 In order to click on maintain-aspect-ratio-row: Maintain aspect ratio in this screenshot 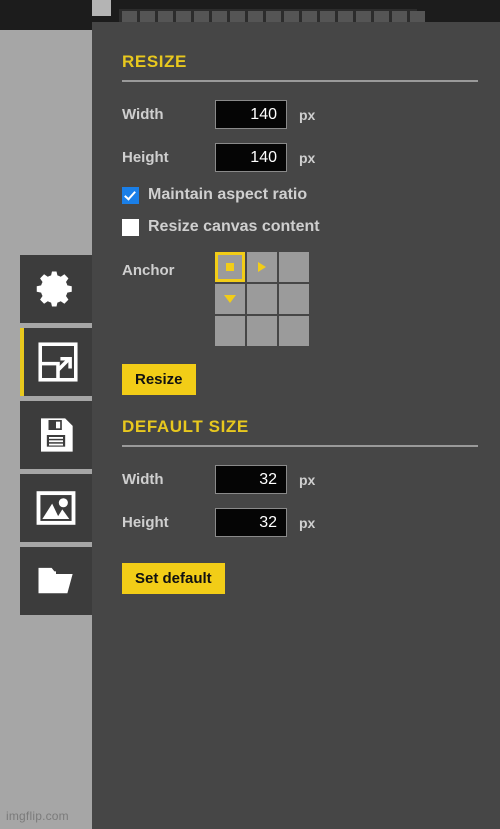, I will do `click(300, 195)`.